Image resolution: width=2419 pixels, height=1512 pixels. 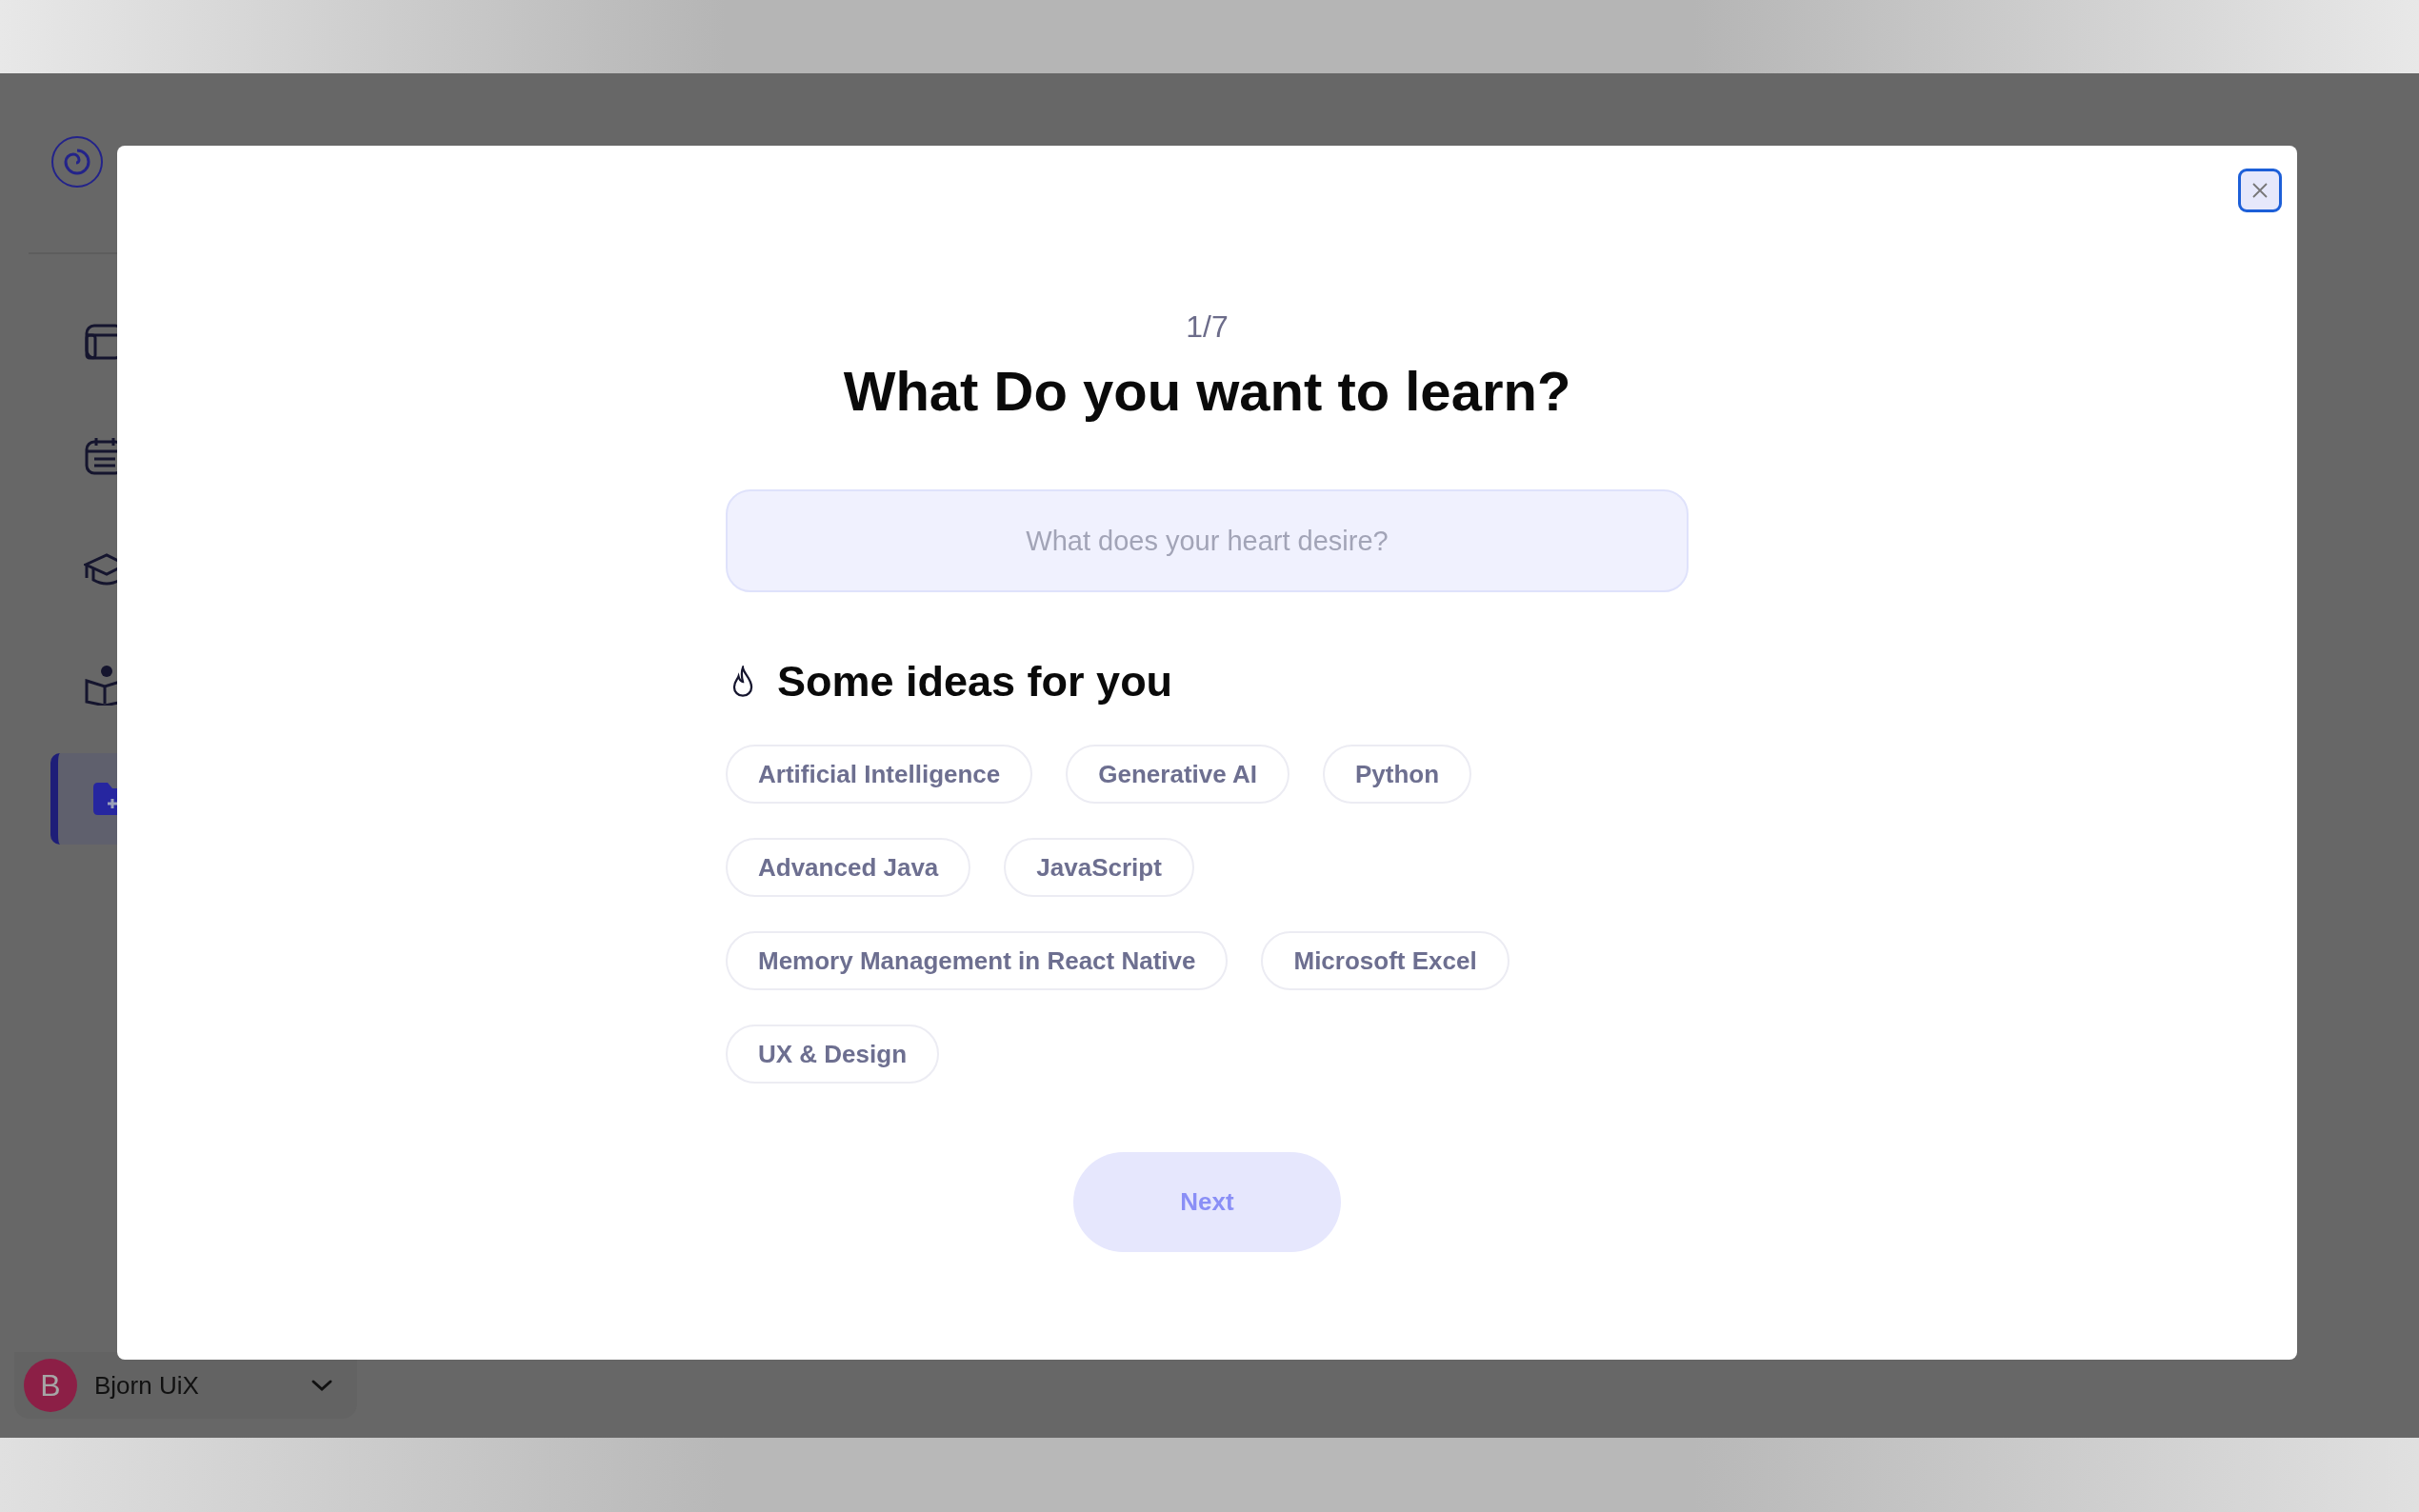 I want to click on search-field: What does your heart desire?, so click(x=1207, y=540).